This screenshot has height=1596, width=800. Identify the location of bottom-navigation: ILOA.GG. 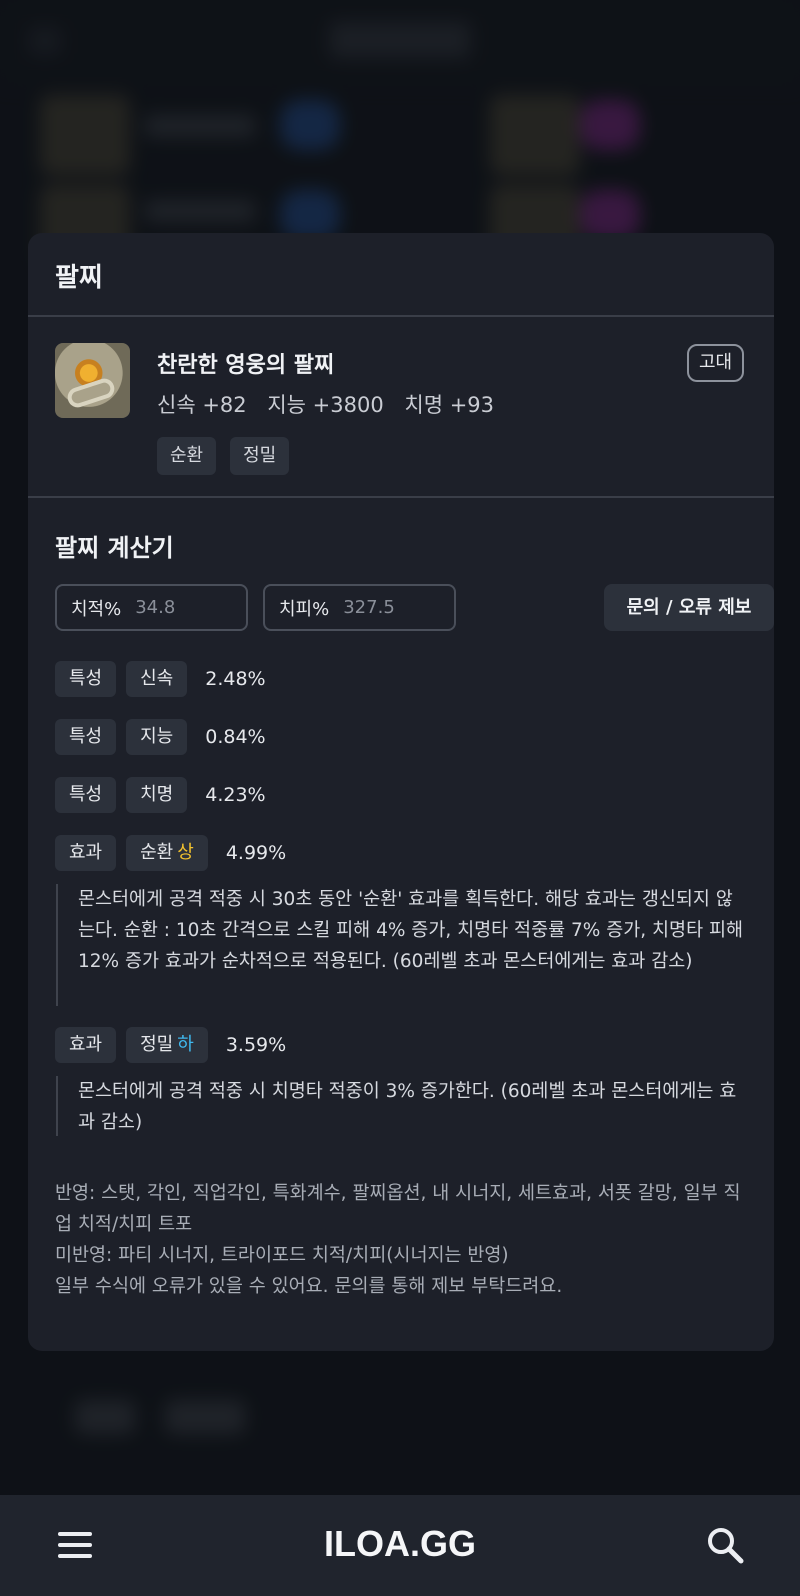
(400, 1545).